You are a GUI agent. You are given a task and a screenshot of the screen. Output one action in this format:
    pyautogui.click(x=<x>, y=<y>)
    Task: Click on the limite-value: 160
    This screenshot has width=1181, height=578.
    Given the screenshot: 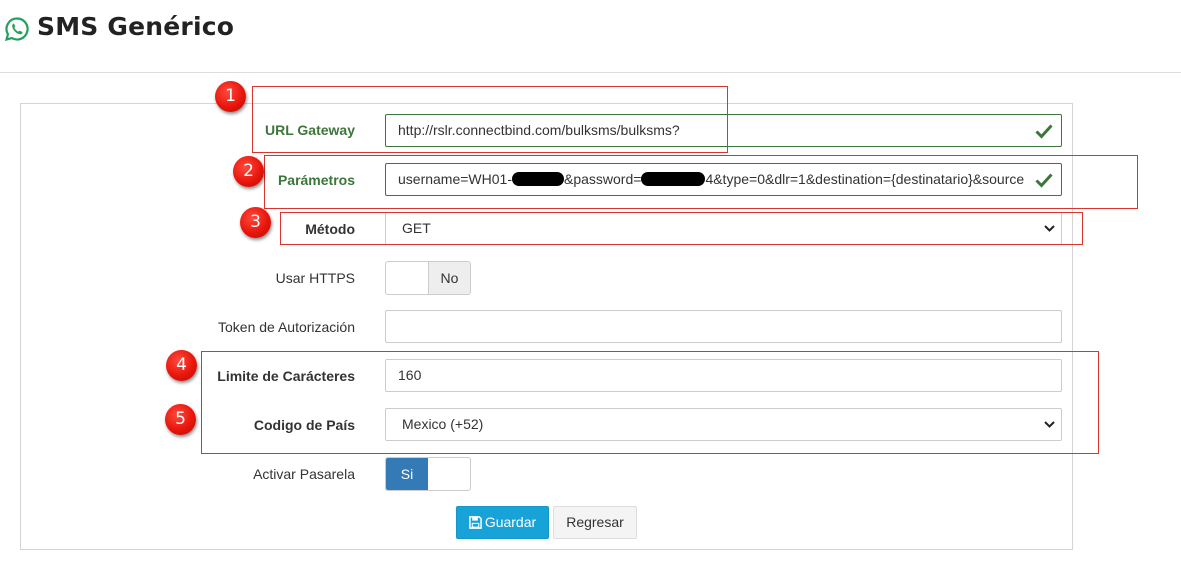 What is the action you would take?
    pyautogui.click(x=410, y=375)
    